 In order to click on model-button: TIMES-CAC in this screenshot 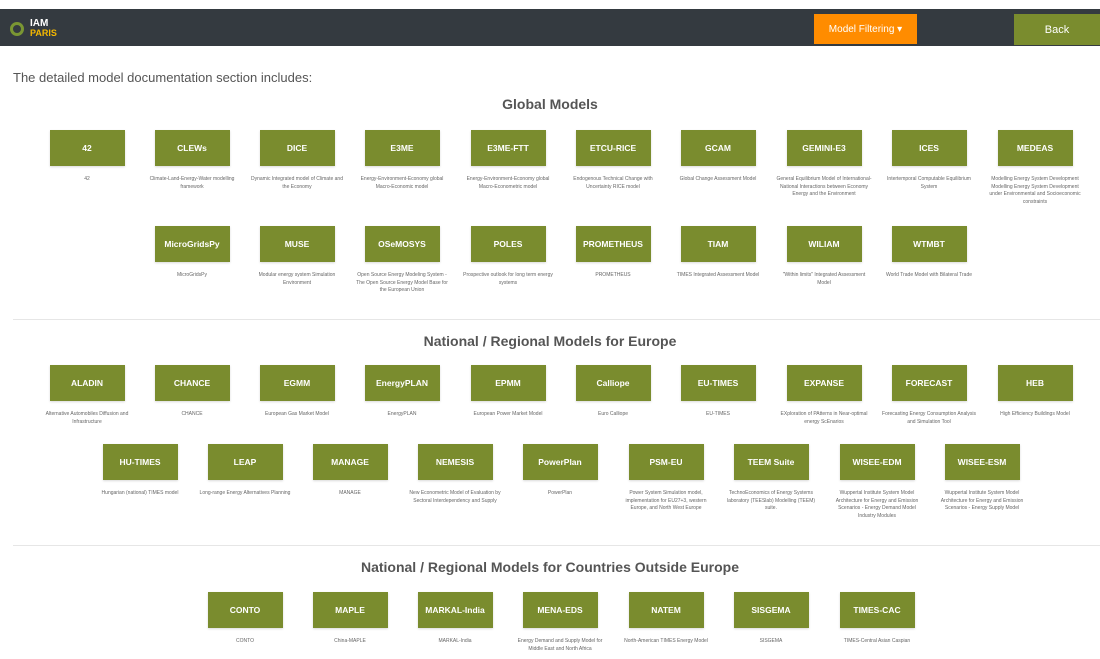, I will do `click(877, 610)`.